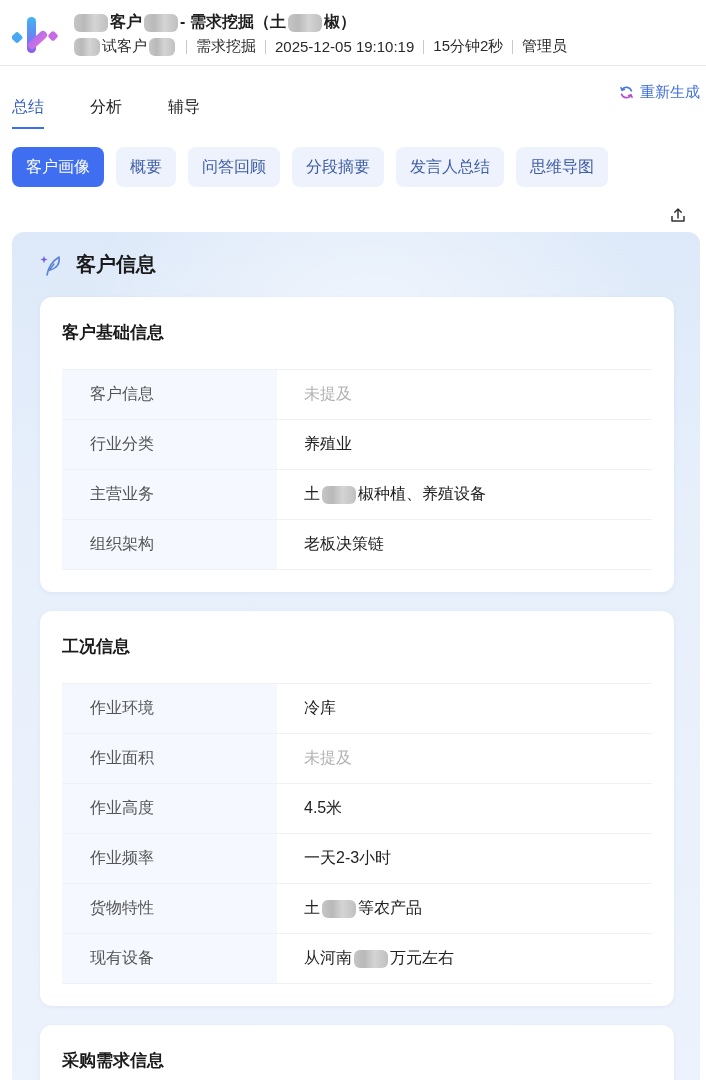 Image resolution: width=706 pixels, height=1080 pixels. Describe the element at coordinates (390, 908) in the screenshot. I see `row-value: 等农产品` at that location.